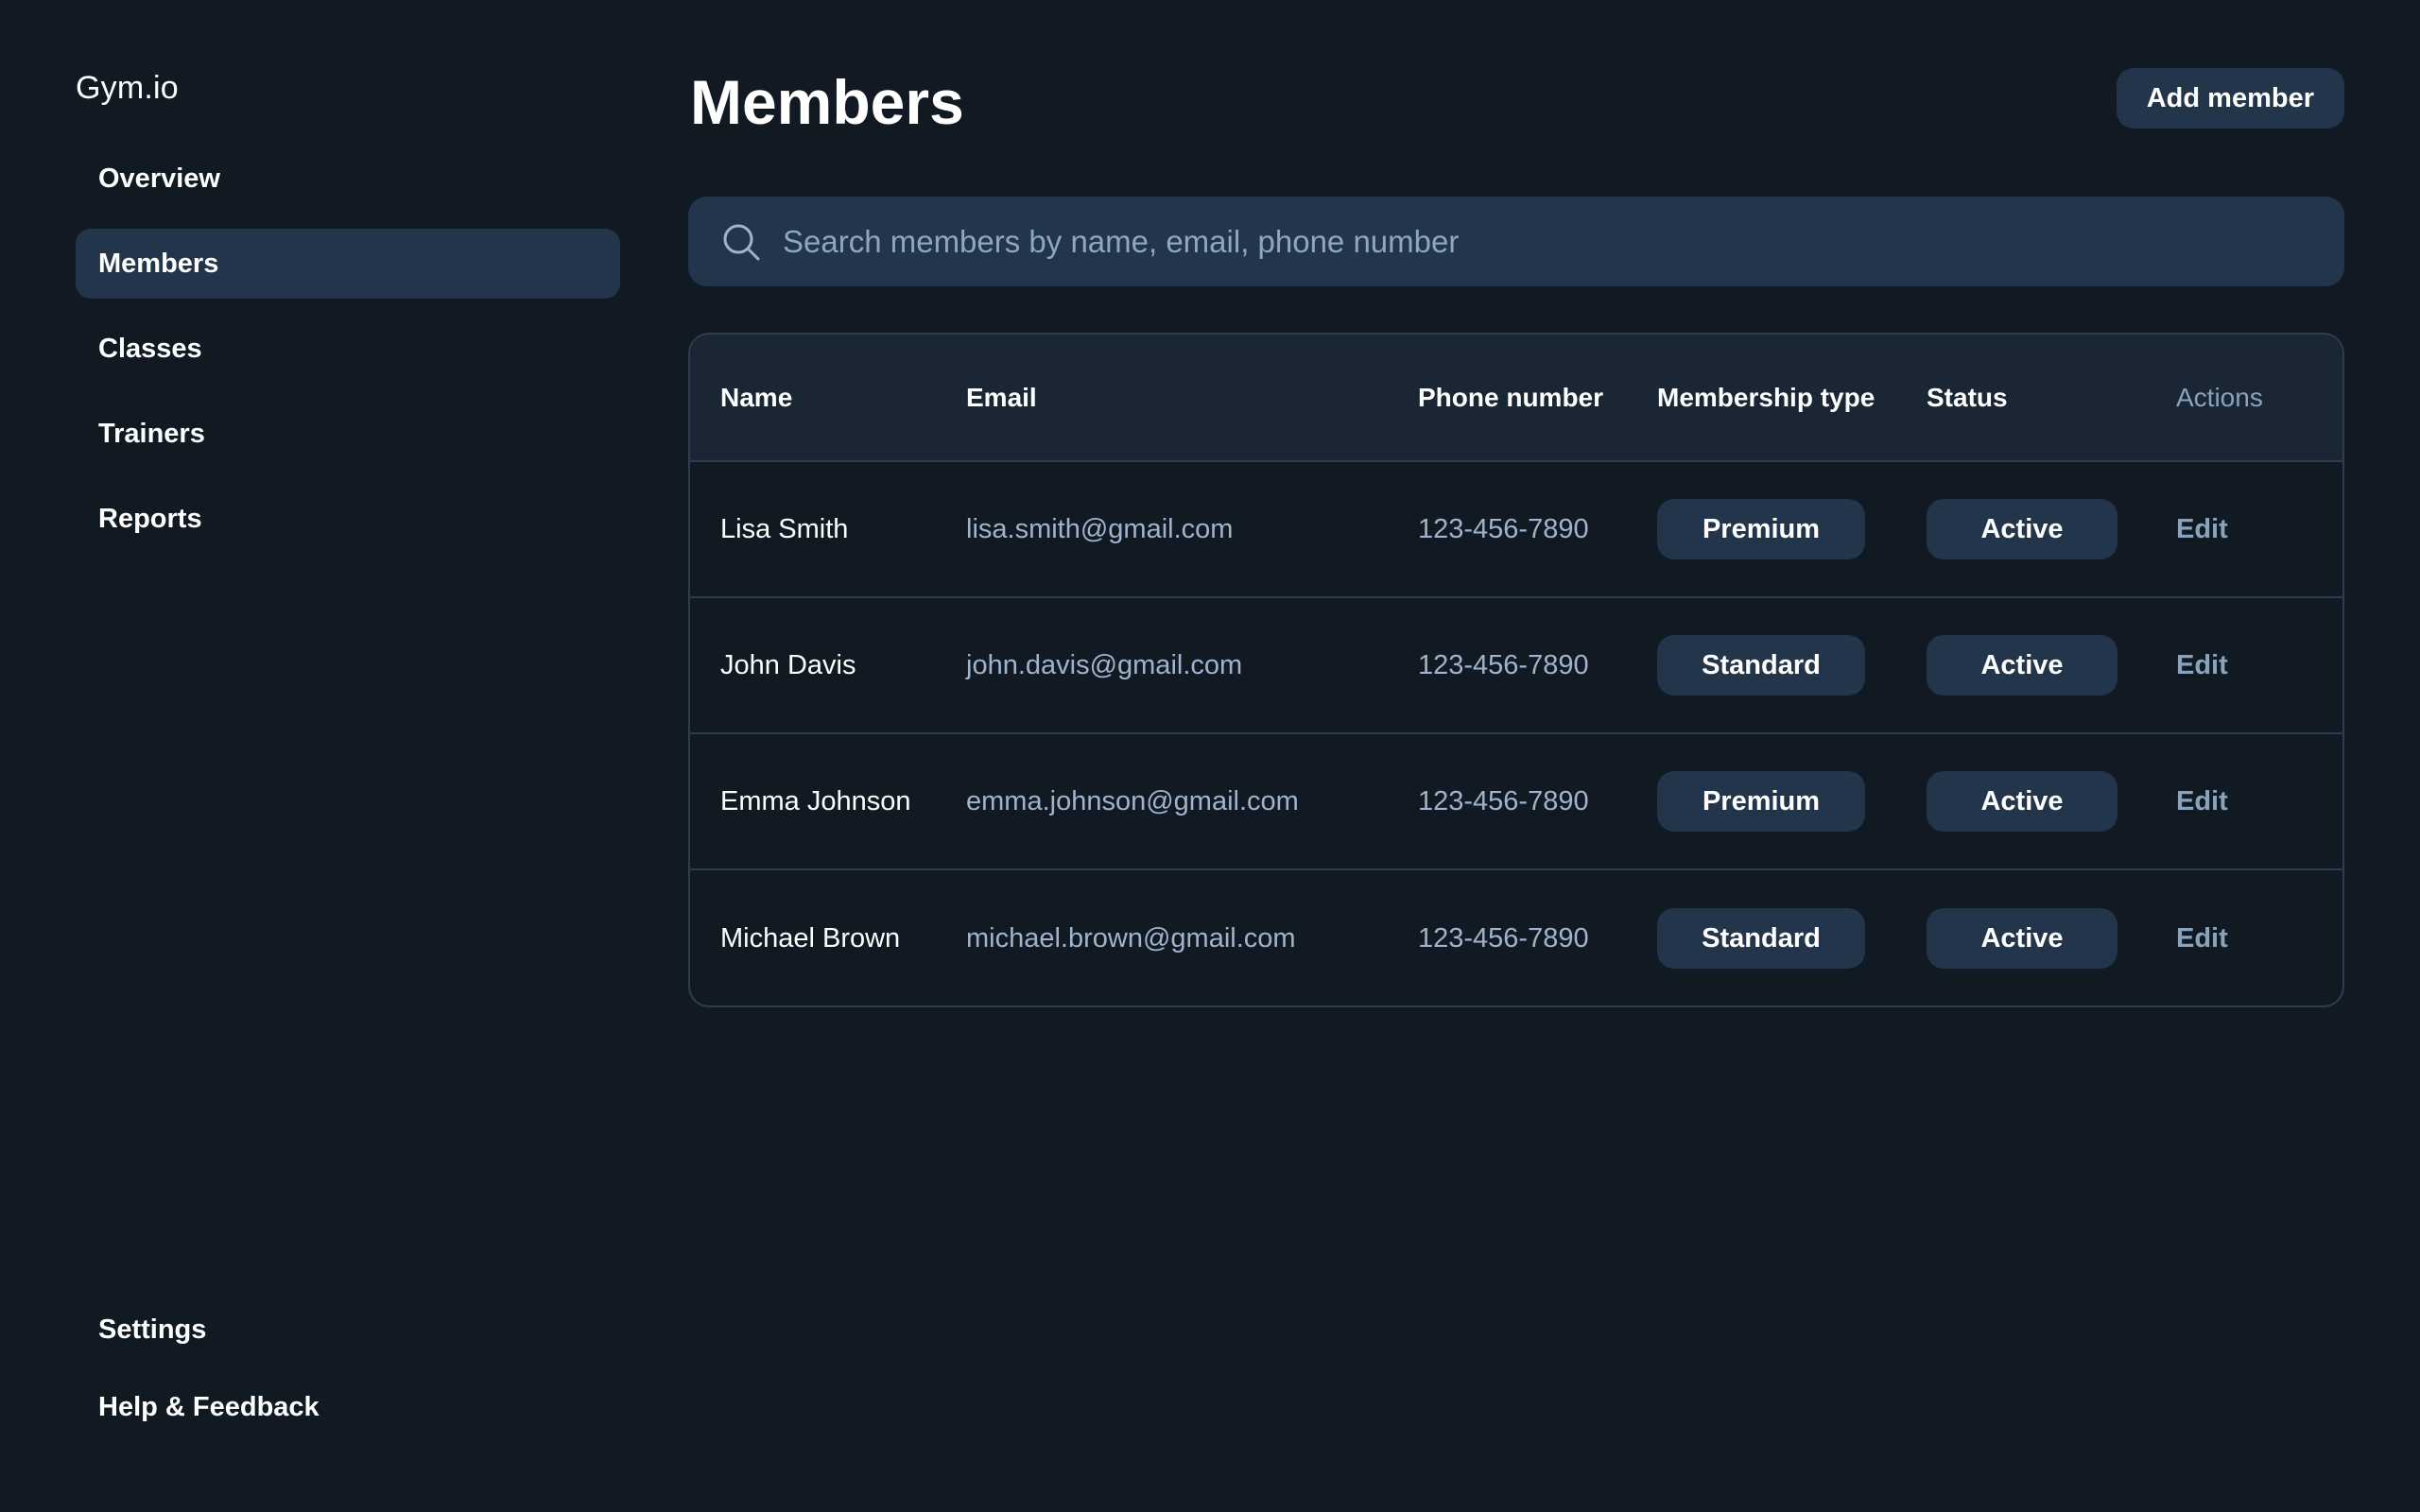  What do you see at coordinates (827, 102) in the screenshot?
I see `page-title: Members` at bounding box center [827, 102].